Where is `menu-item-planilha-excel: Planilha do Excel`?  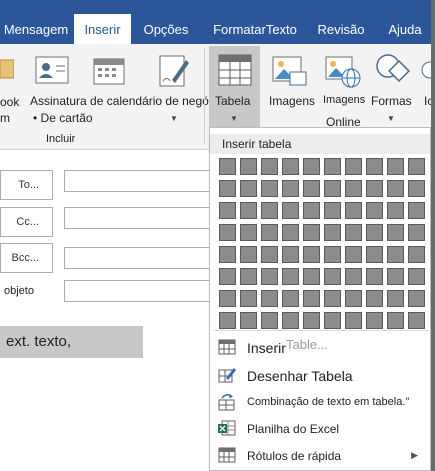
menu-item-planilha-excel: Planilha do Excel is located at coordinates (320, 428).